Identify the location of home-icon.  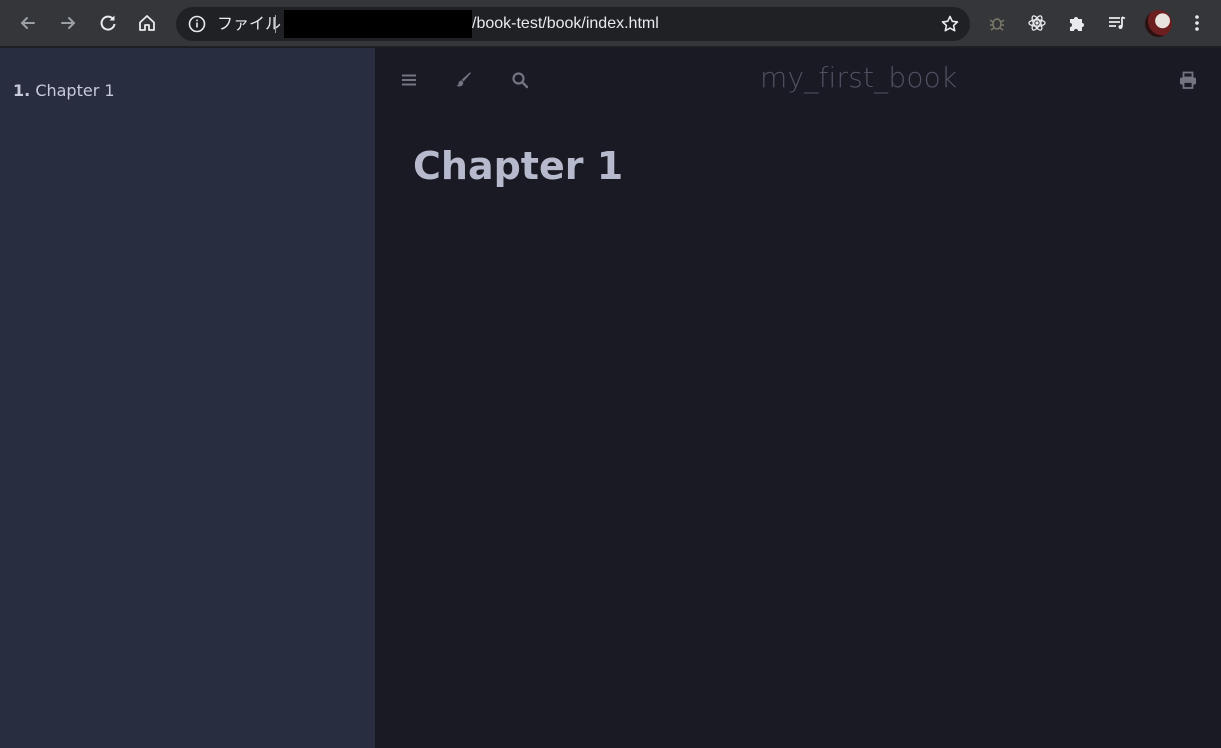
(147, 23).